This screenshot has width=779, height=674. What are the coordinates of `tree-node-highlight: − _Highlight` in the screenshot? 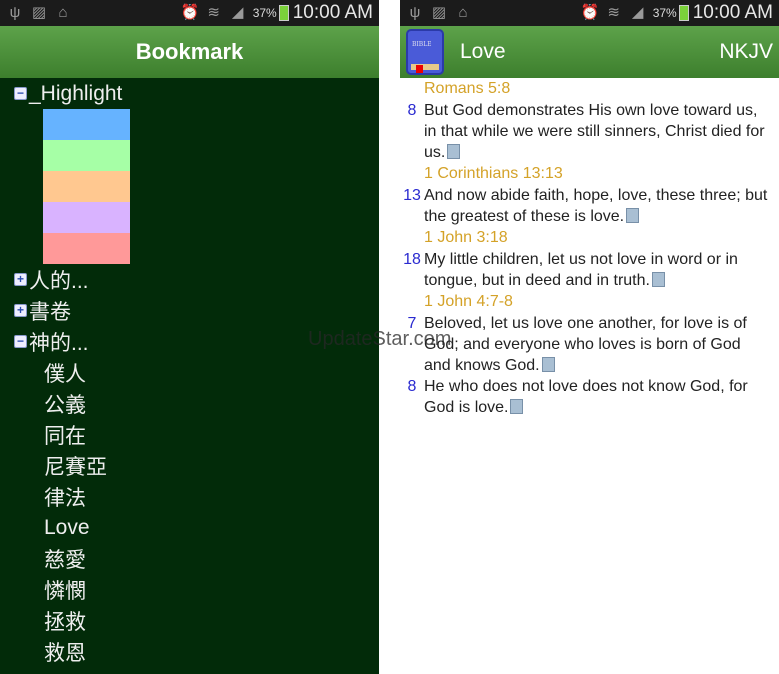 It's located at (189, 93).